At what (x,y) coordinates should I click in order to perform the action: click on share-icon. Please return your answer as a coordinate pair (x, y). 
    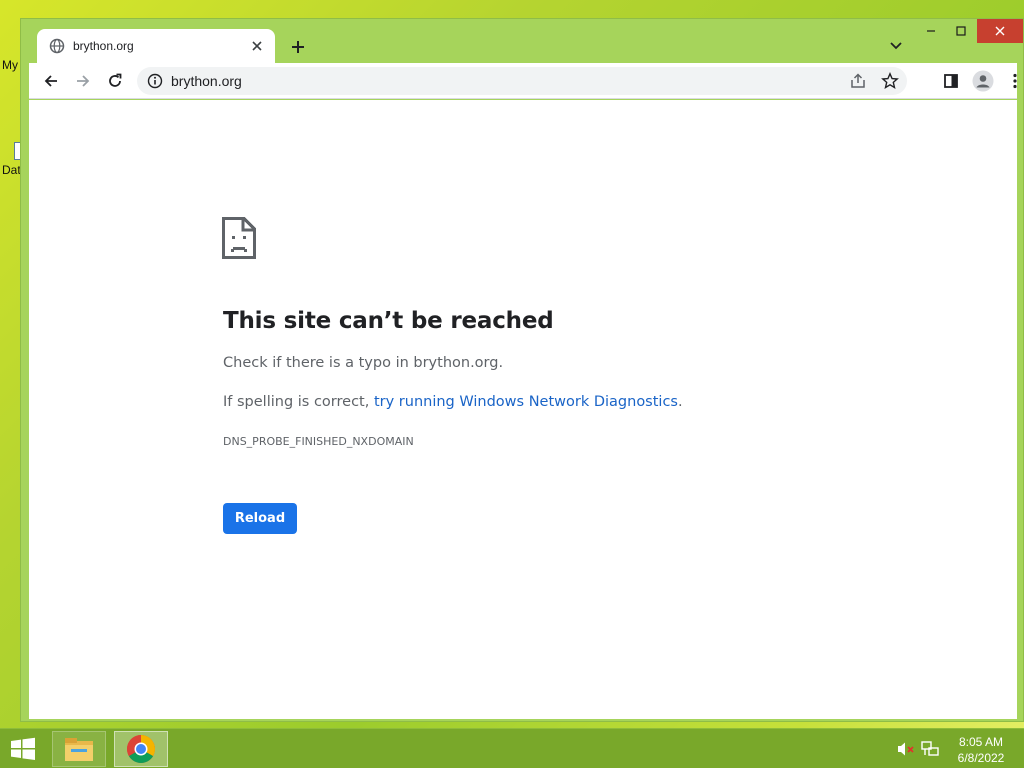
    Looking at the image, I should click on (858, 81).